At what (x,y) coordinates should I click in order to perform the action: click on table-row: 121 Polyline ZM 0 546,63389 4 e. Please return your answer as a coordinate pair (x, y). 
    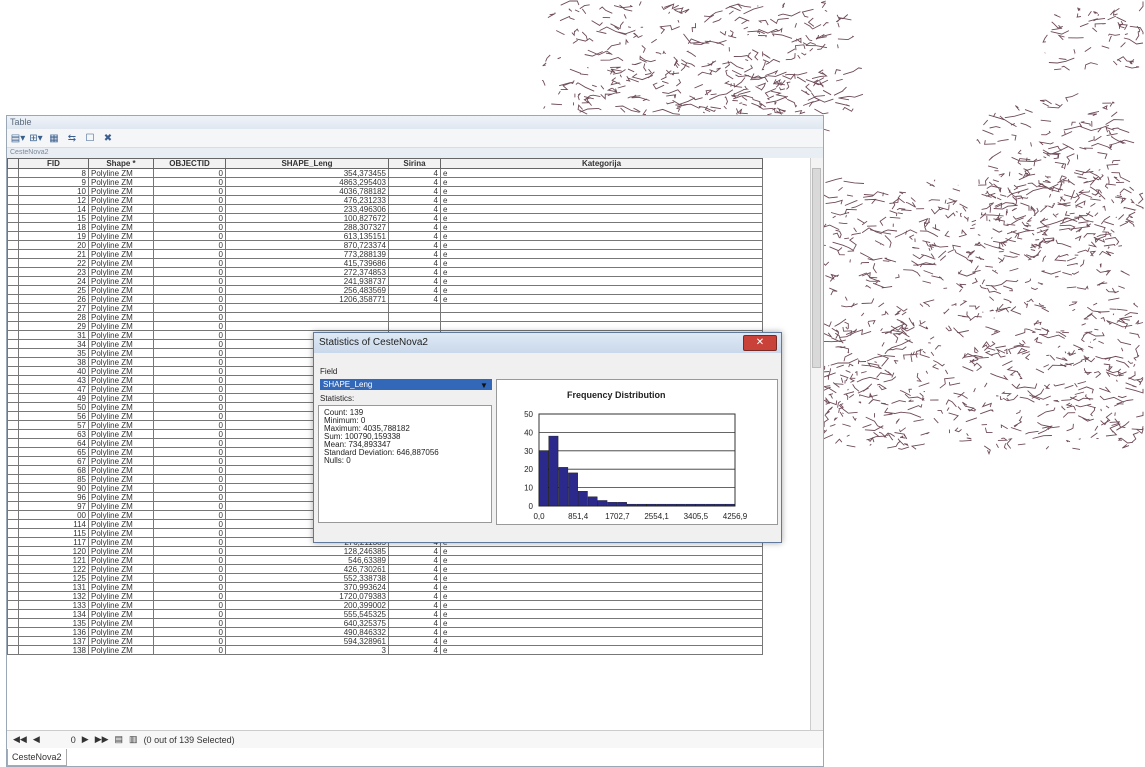
    Looking at the image, I should click on (385, 560).